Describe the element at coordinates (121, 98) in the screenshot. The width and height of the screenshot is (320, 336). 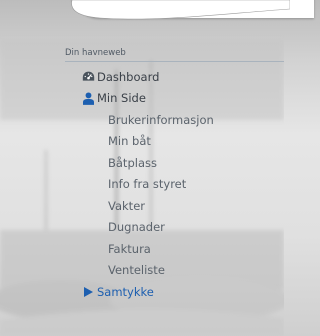
I see `menu-item-min-side-label: Min Side` at that location.